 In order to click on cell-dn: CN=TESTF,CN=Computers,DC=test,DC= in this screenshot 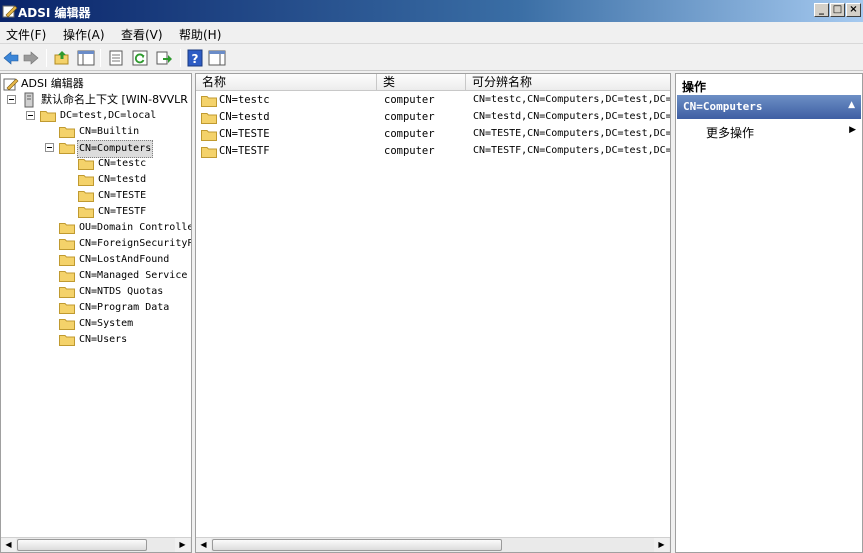, I will do `click(571, 150)`.